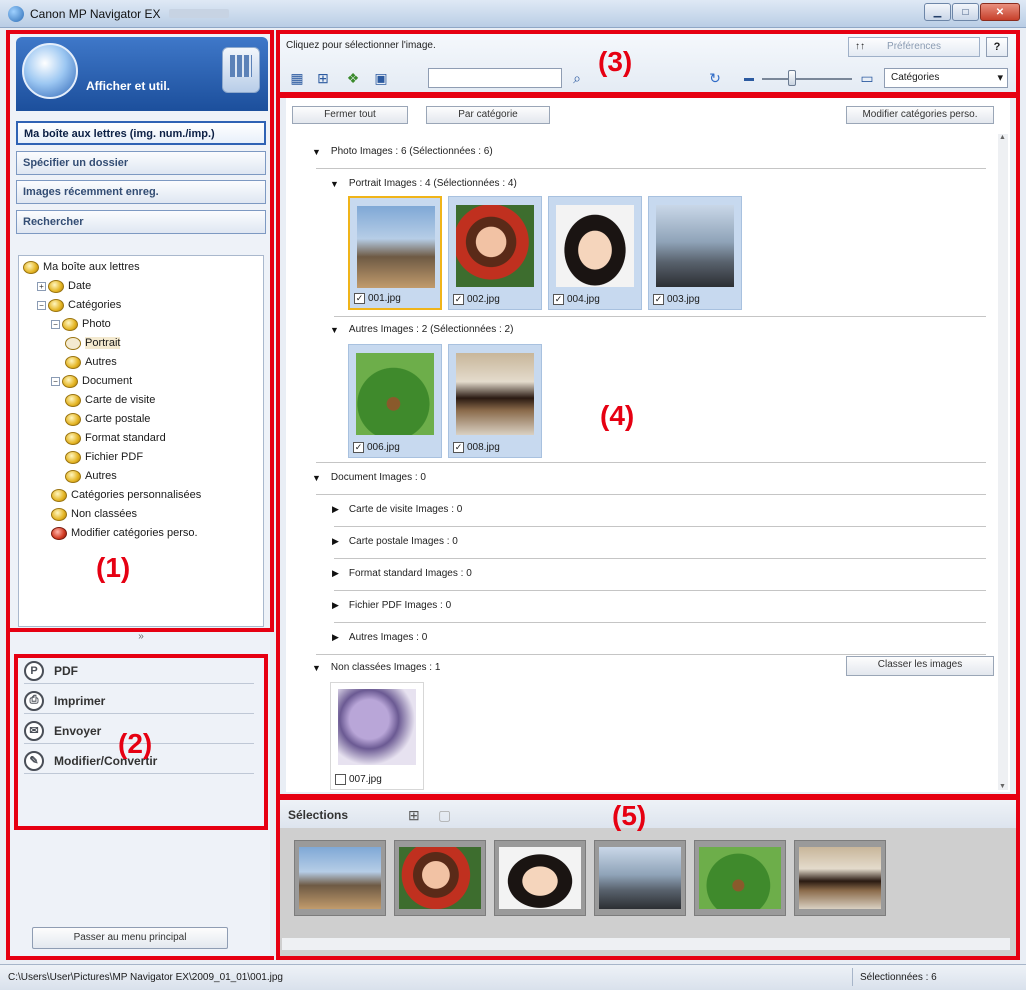  Describe the element at coordinates (715, 78) in the screenshot. I see `refresh-icon: ↻` at that location.